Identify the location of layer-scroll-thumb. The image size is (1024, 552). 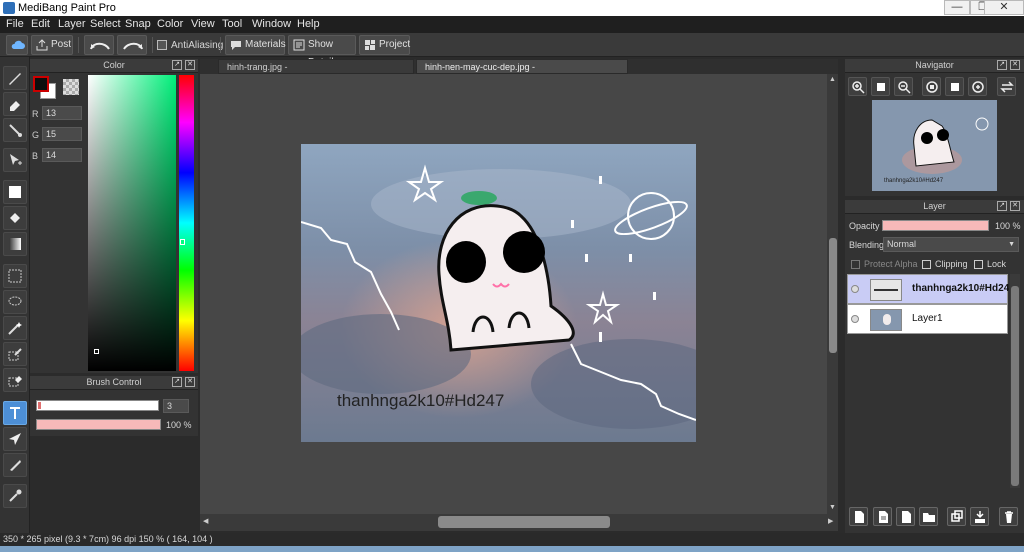
(1015, 386).